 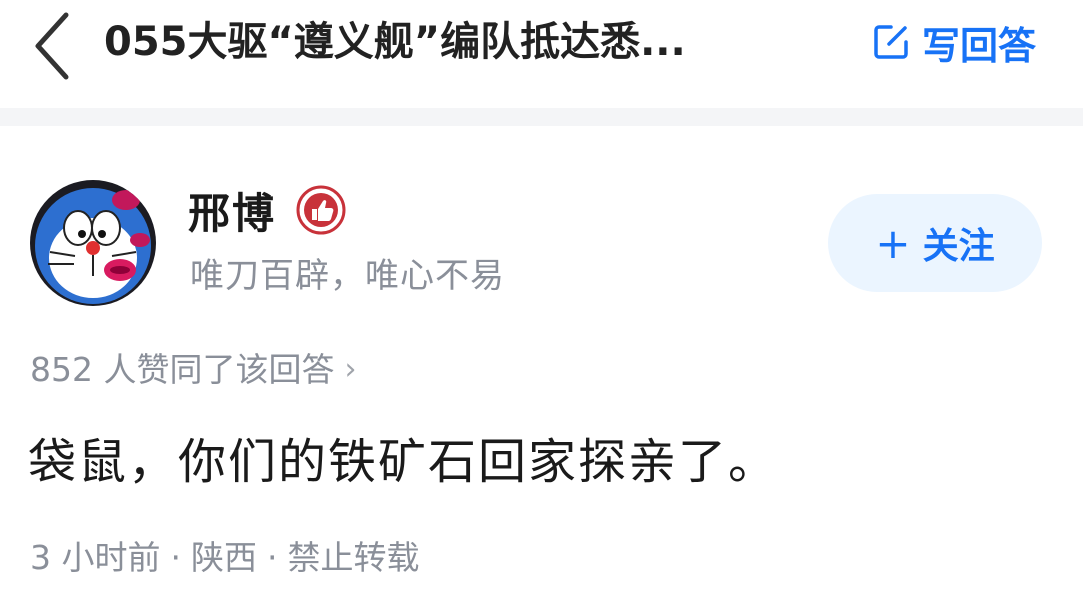 I want to click on chevron-left-icon, so click(x=52, y=46).